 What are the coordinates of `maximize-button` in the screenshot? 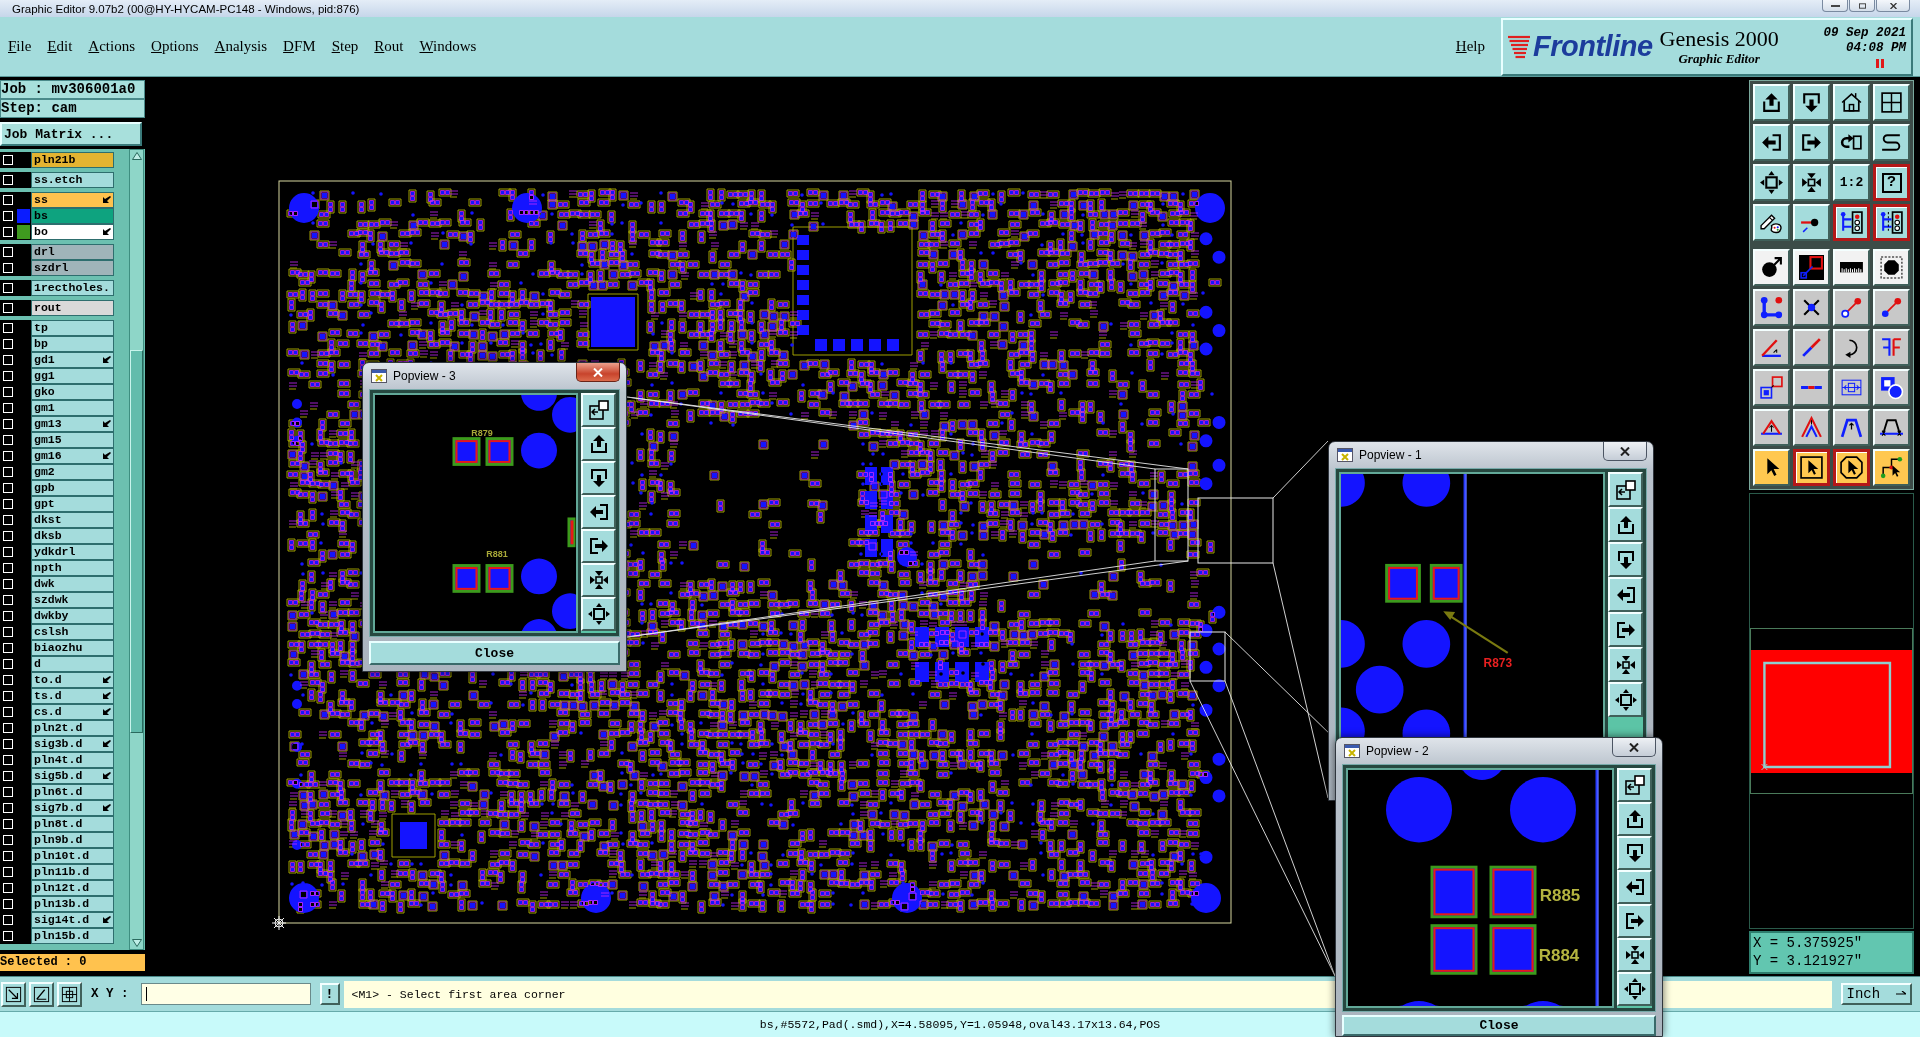 It's located at (1862, 6).